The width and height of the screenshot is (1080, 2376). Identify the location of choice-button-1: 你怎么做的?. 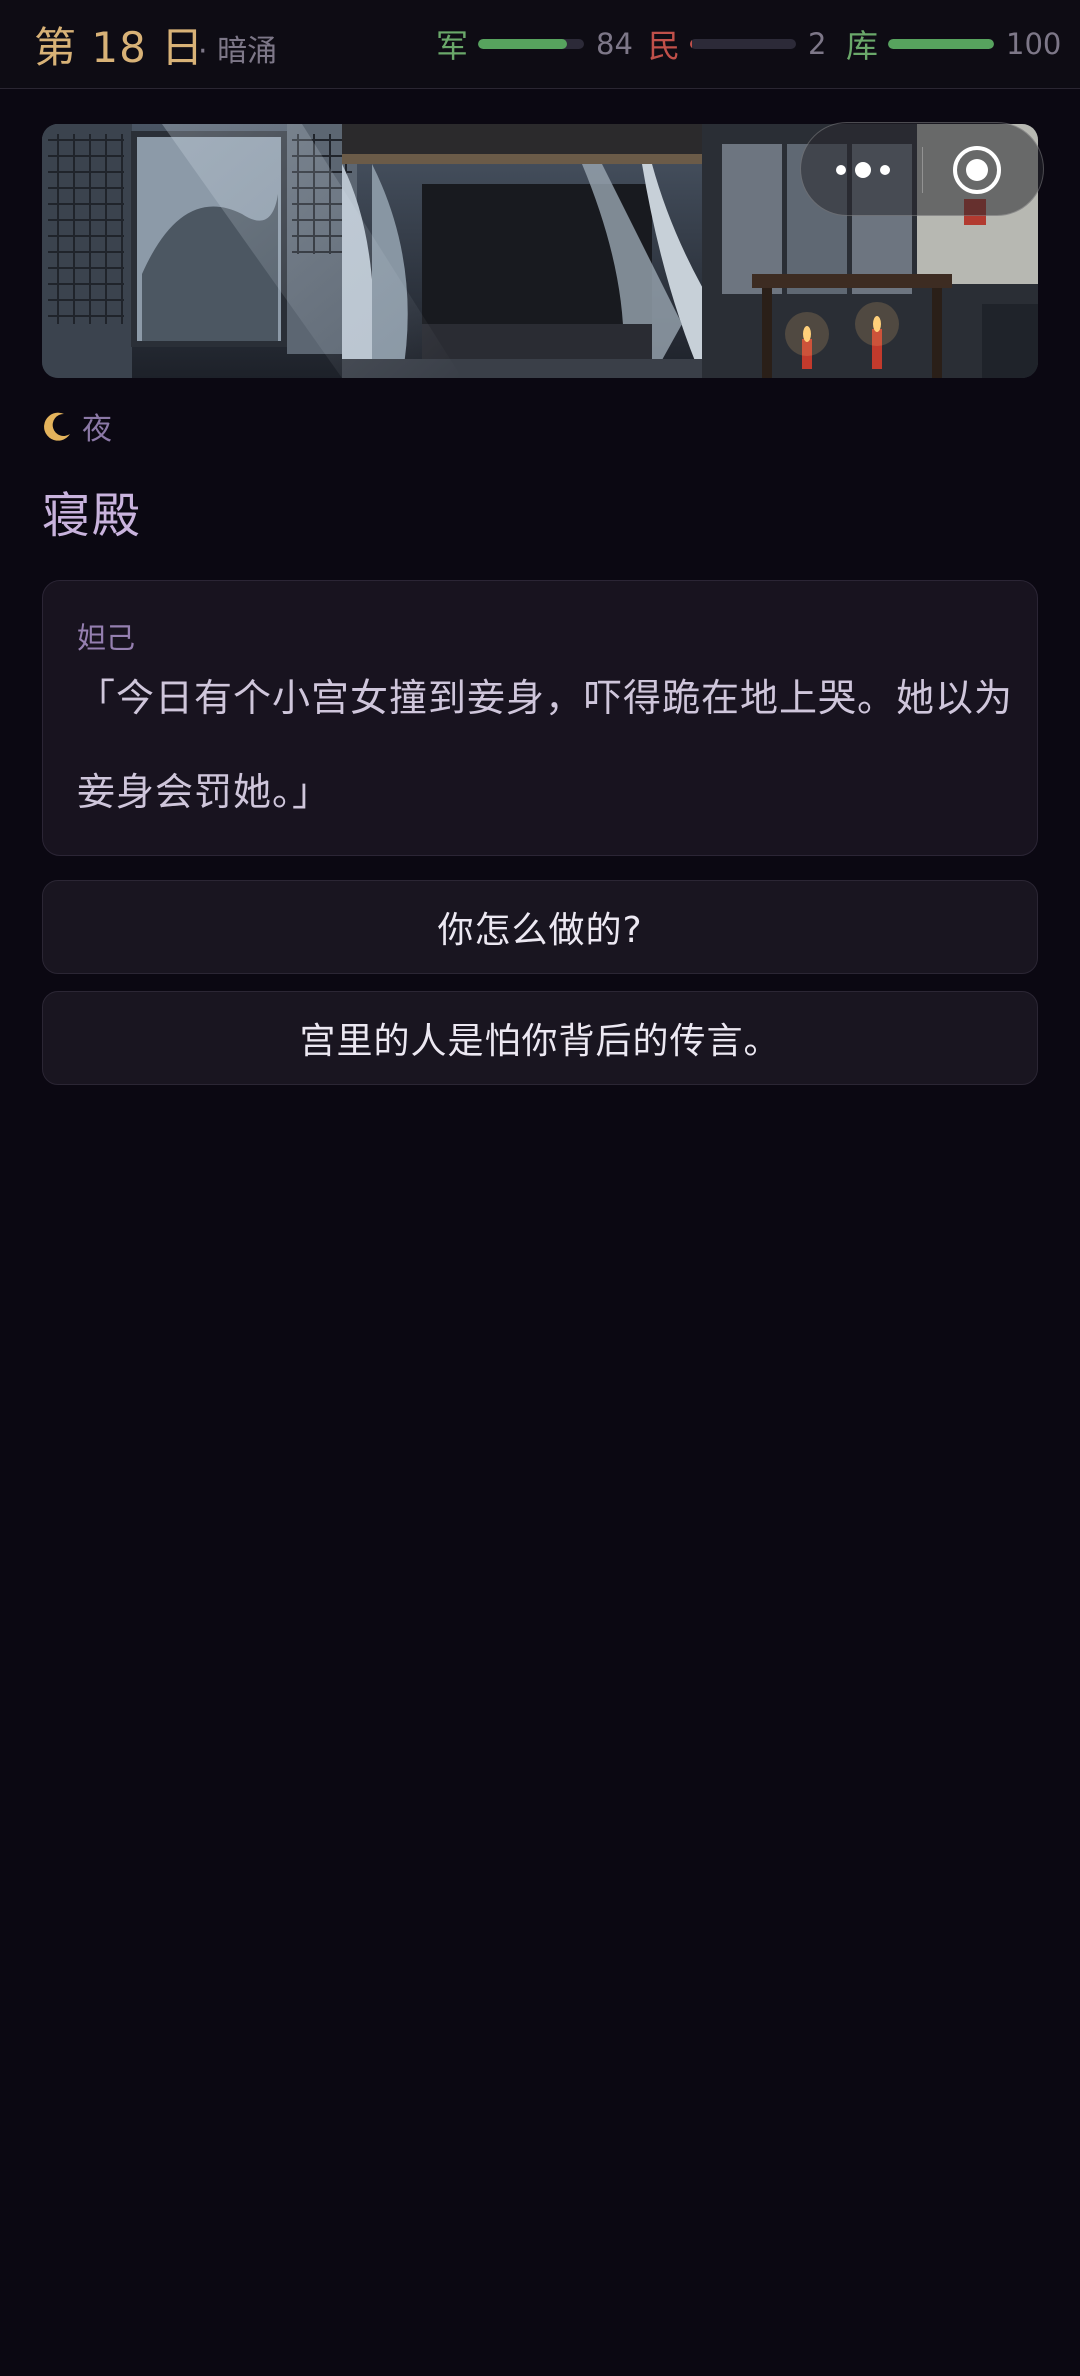
(540, 927).